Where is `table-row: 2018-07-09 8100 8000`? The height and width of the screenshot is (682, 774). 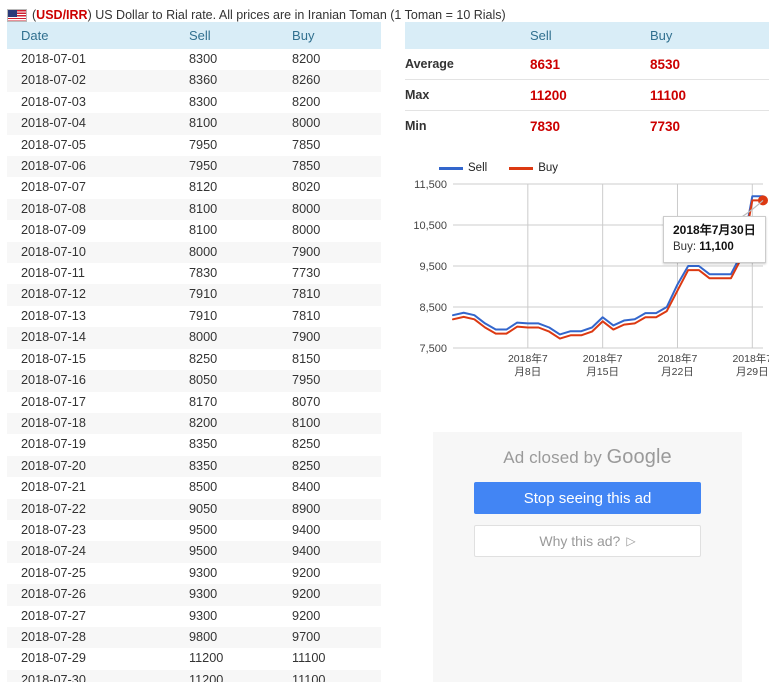 table-row: 2018-07-09 8100 8000 is located at coordinates (194, 231).